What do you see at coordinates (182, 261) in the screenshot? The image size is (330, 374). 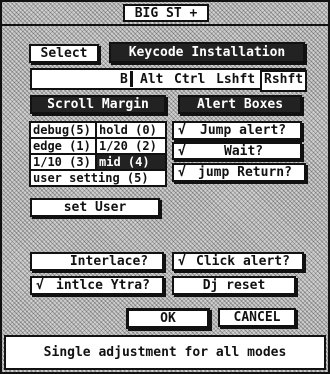 I see `click-alert-check-icon: √` at bounding box center [182, 261].